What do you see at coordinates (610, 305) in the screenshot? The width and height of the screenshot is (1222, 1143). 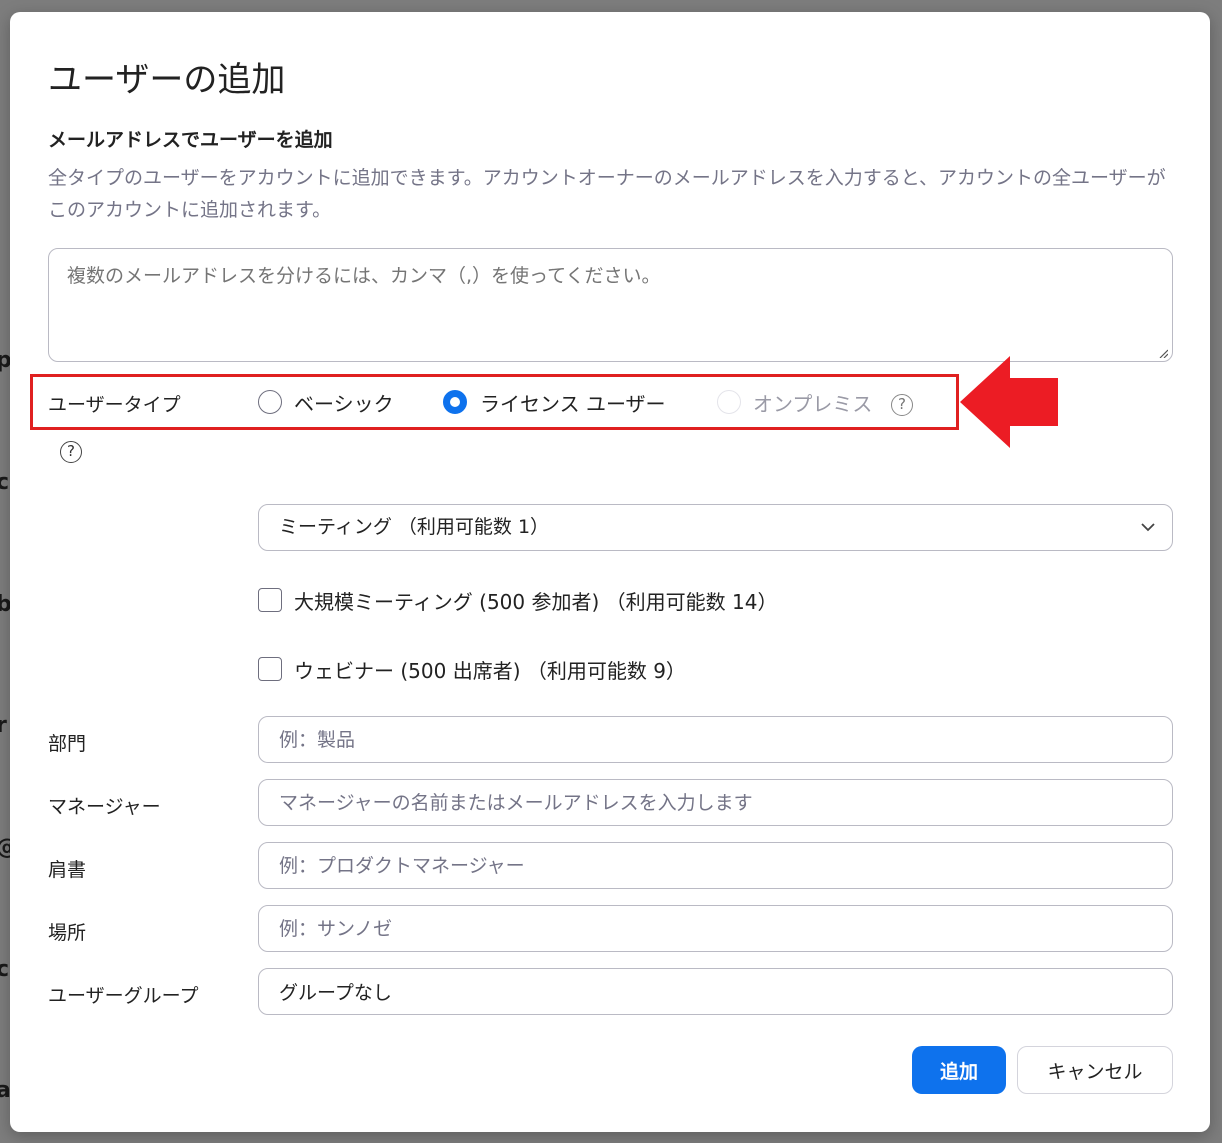 I see `email-input` at bounding box center [610, 305].